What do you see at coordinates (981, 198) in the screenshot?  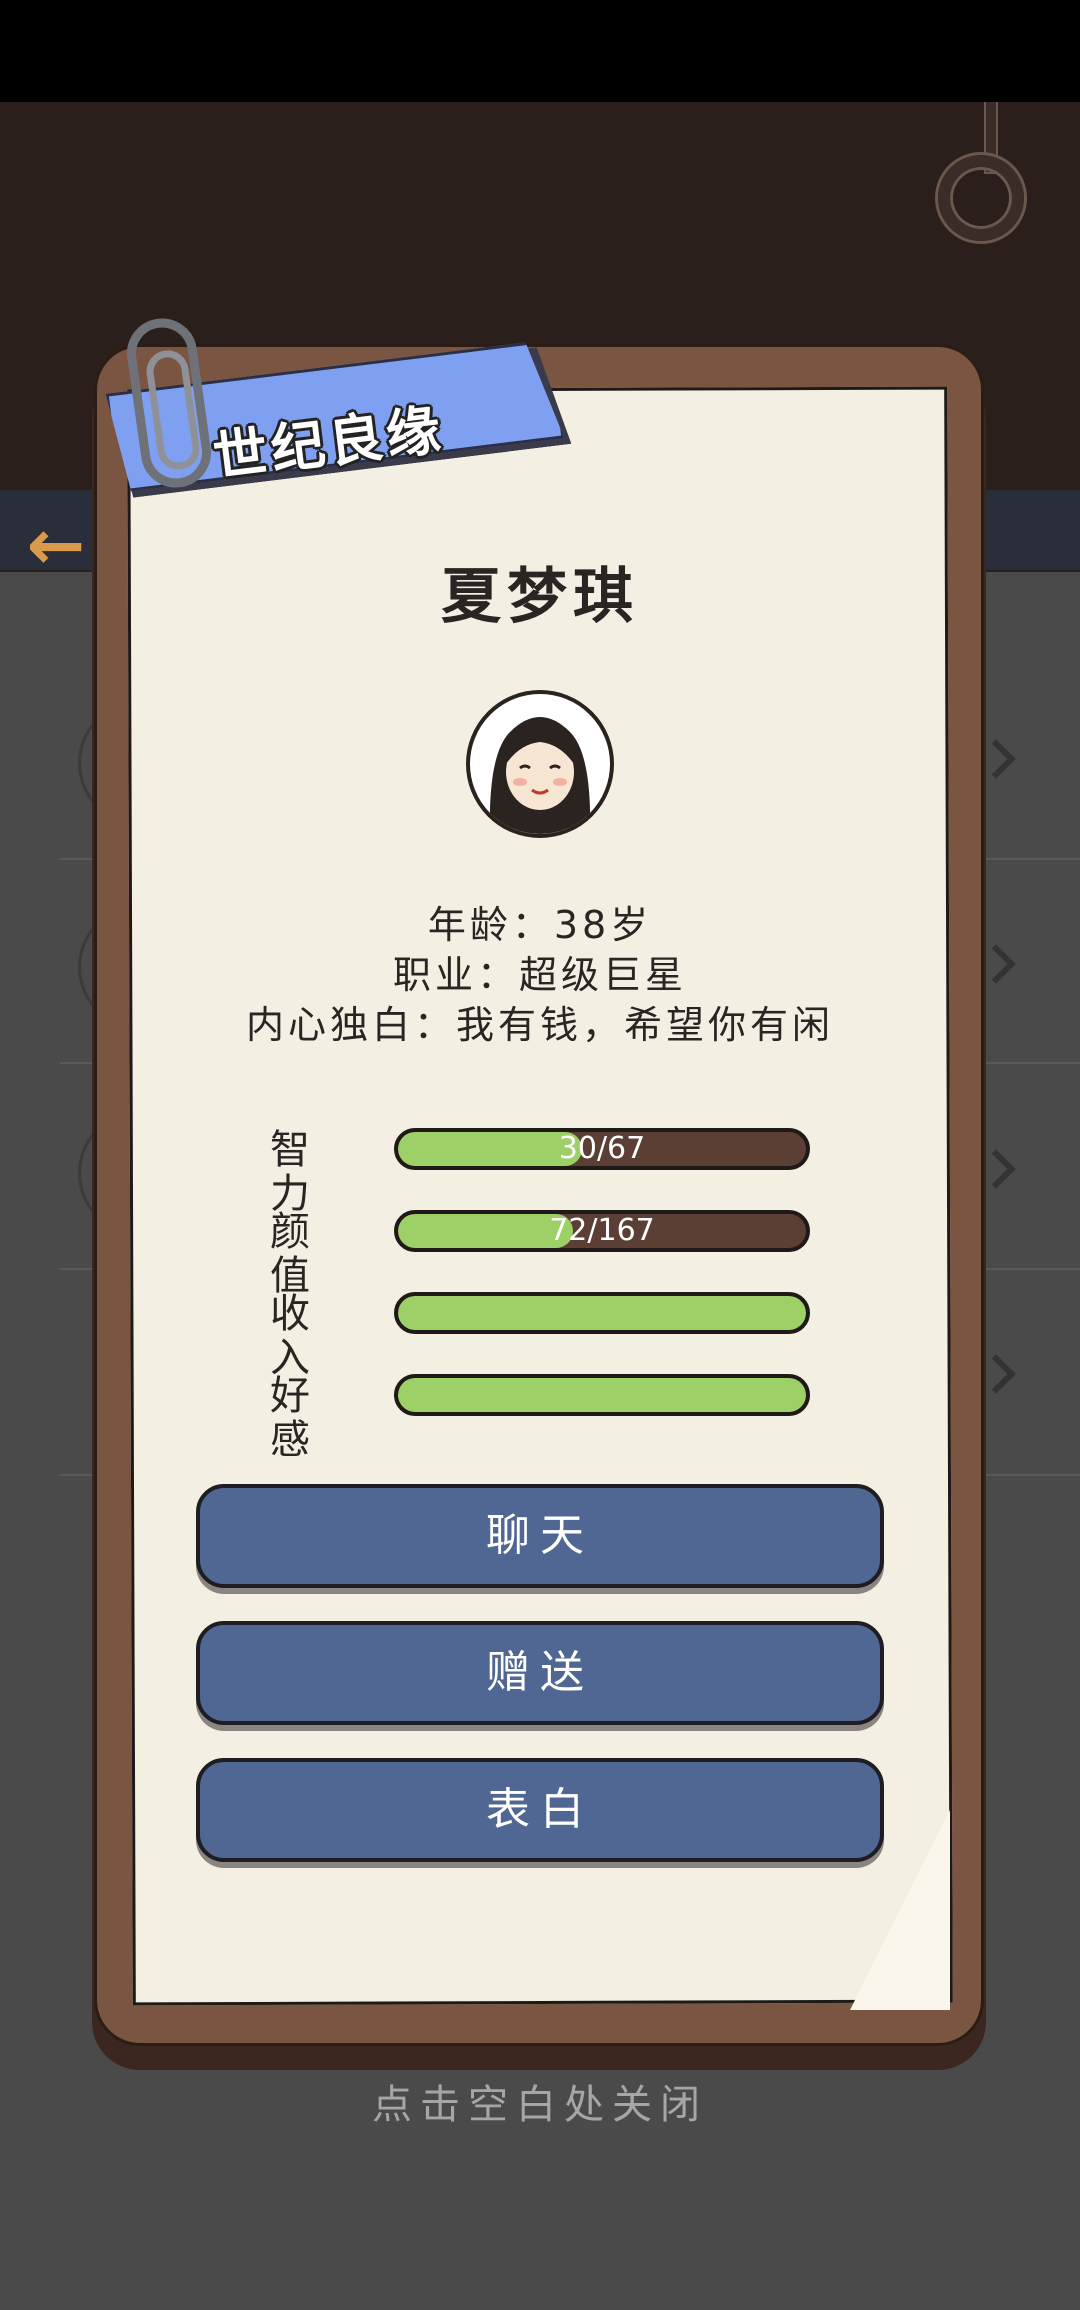 I see `hanger-ring-icon` at bounding box center [981, 198].